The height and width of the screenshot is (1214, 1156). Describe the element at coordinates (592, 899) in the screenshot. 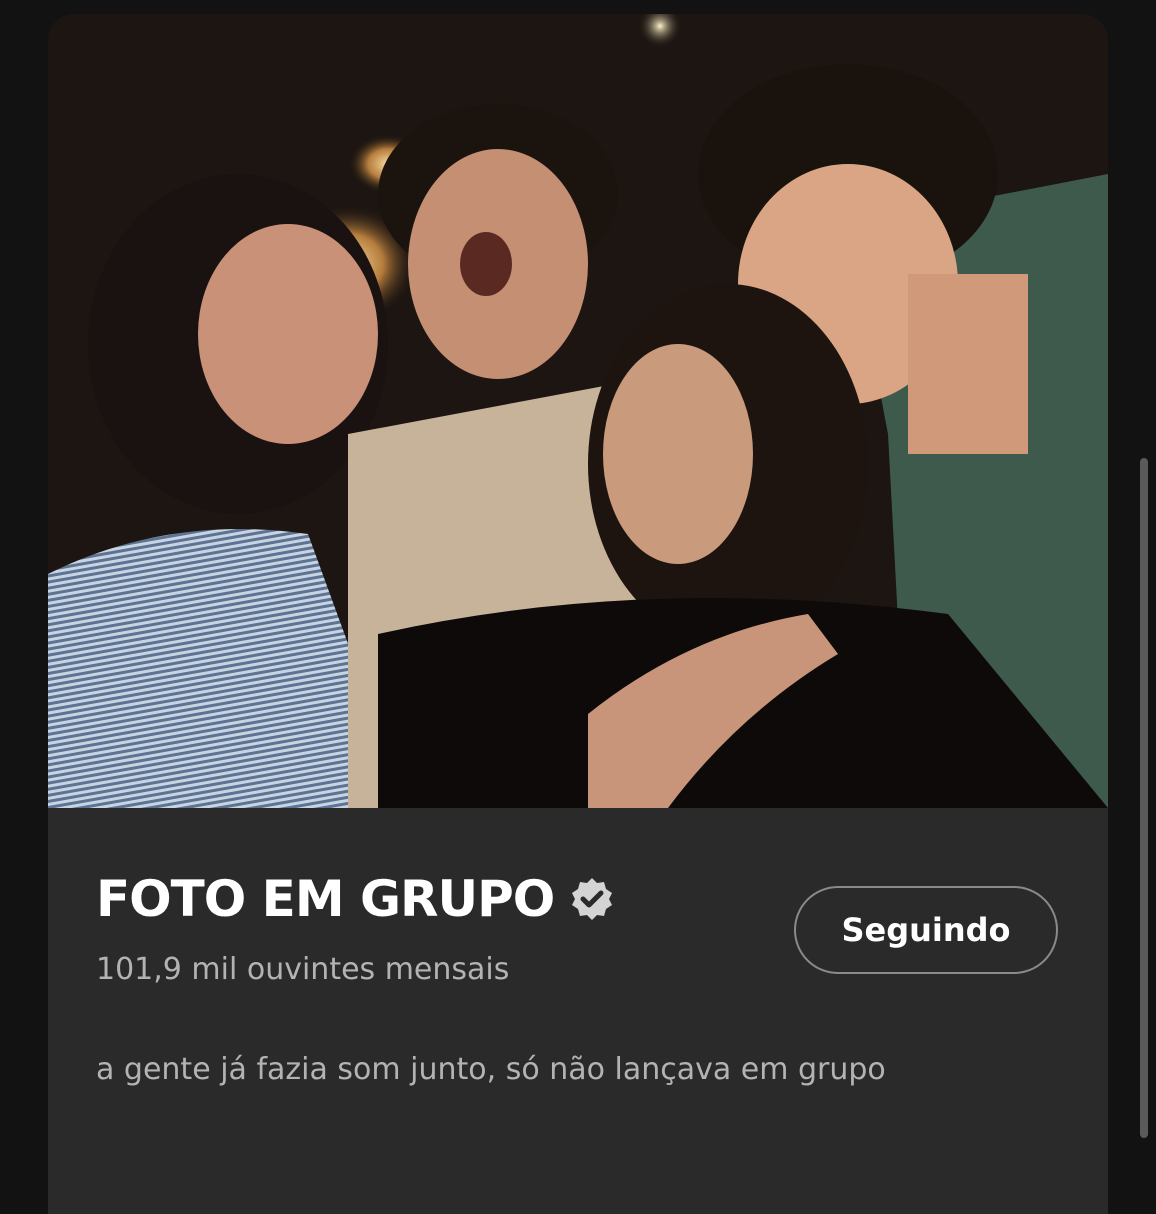

I see `verified-badge-icon` at that location.